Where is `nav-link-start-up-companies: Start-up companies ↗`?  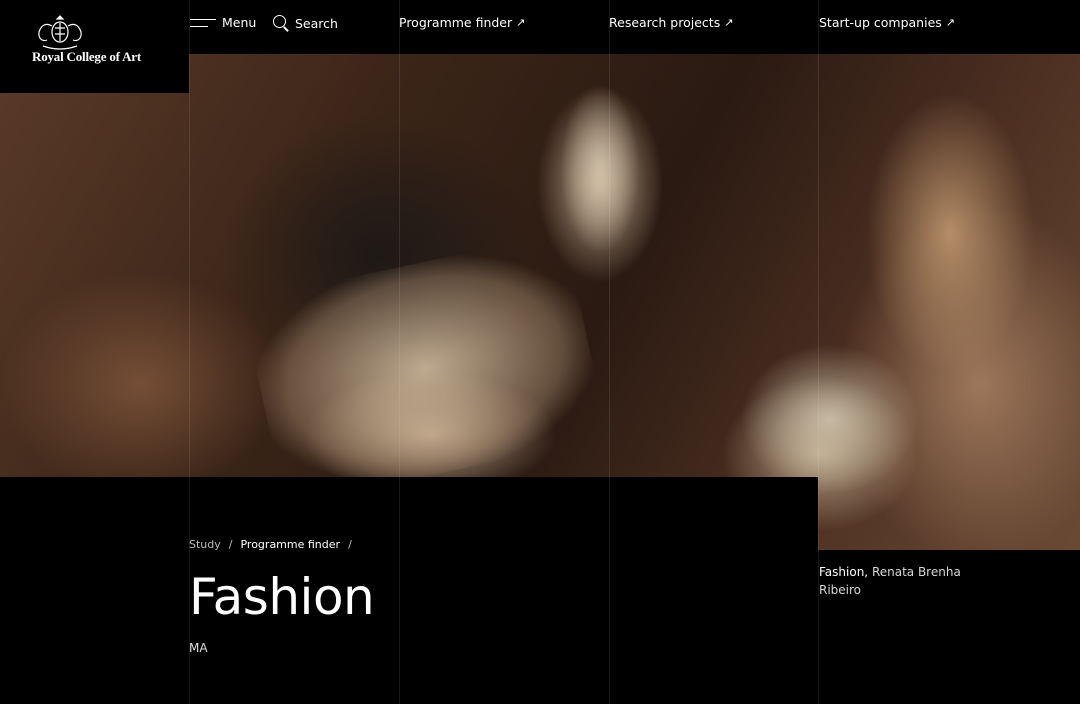
nav-link-start-up-companies: Start-up companies ↗ is located at coordinates (887, 22).